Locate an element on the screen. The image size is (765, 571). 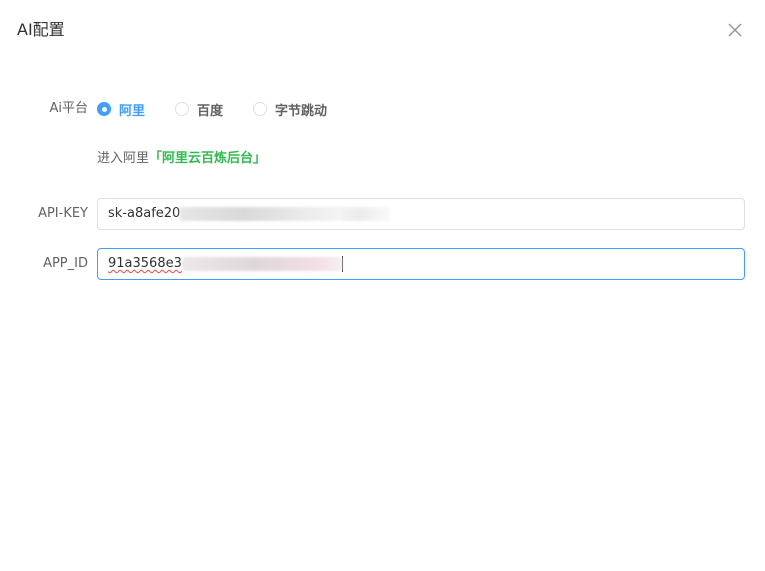
console-link-row: 进入阿里「阿里云百炼后台」 is located at coordinates (181, 159).